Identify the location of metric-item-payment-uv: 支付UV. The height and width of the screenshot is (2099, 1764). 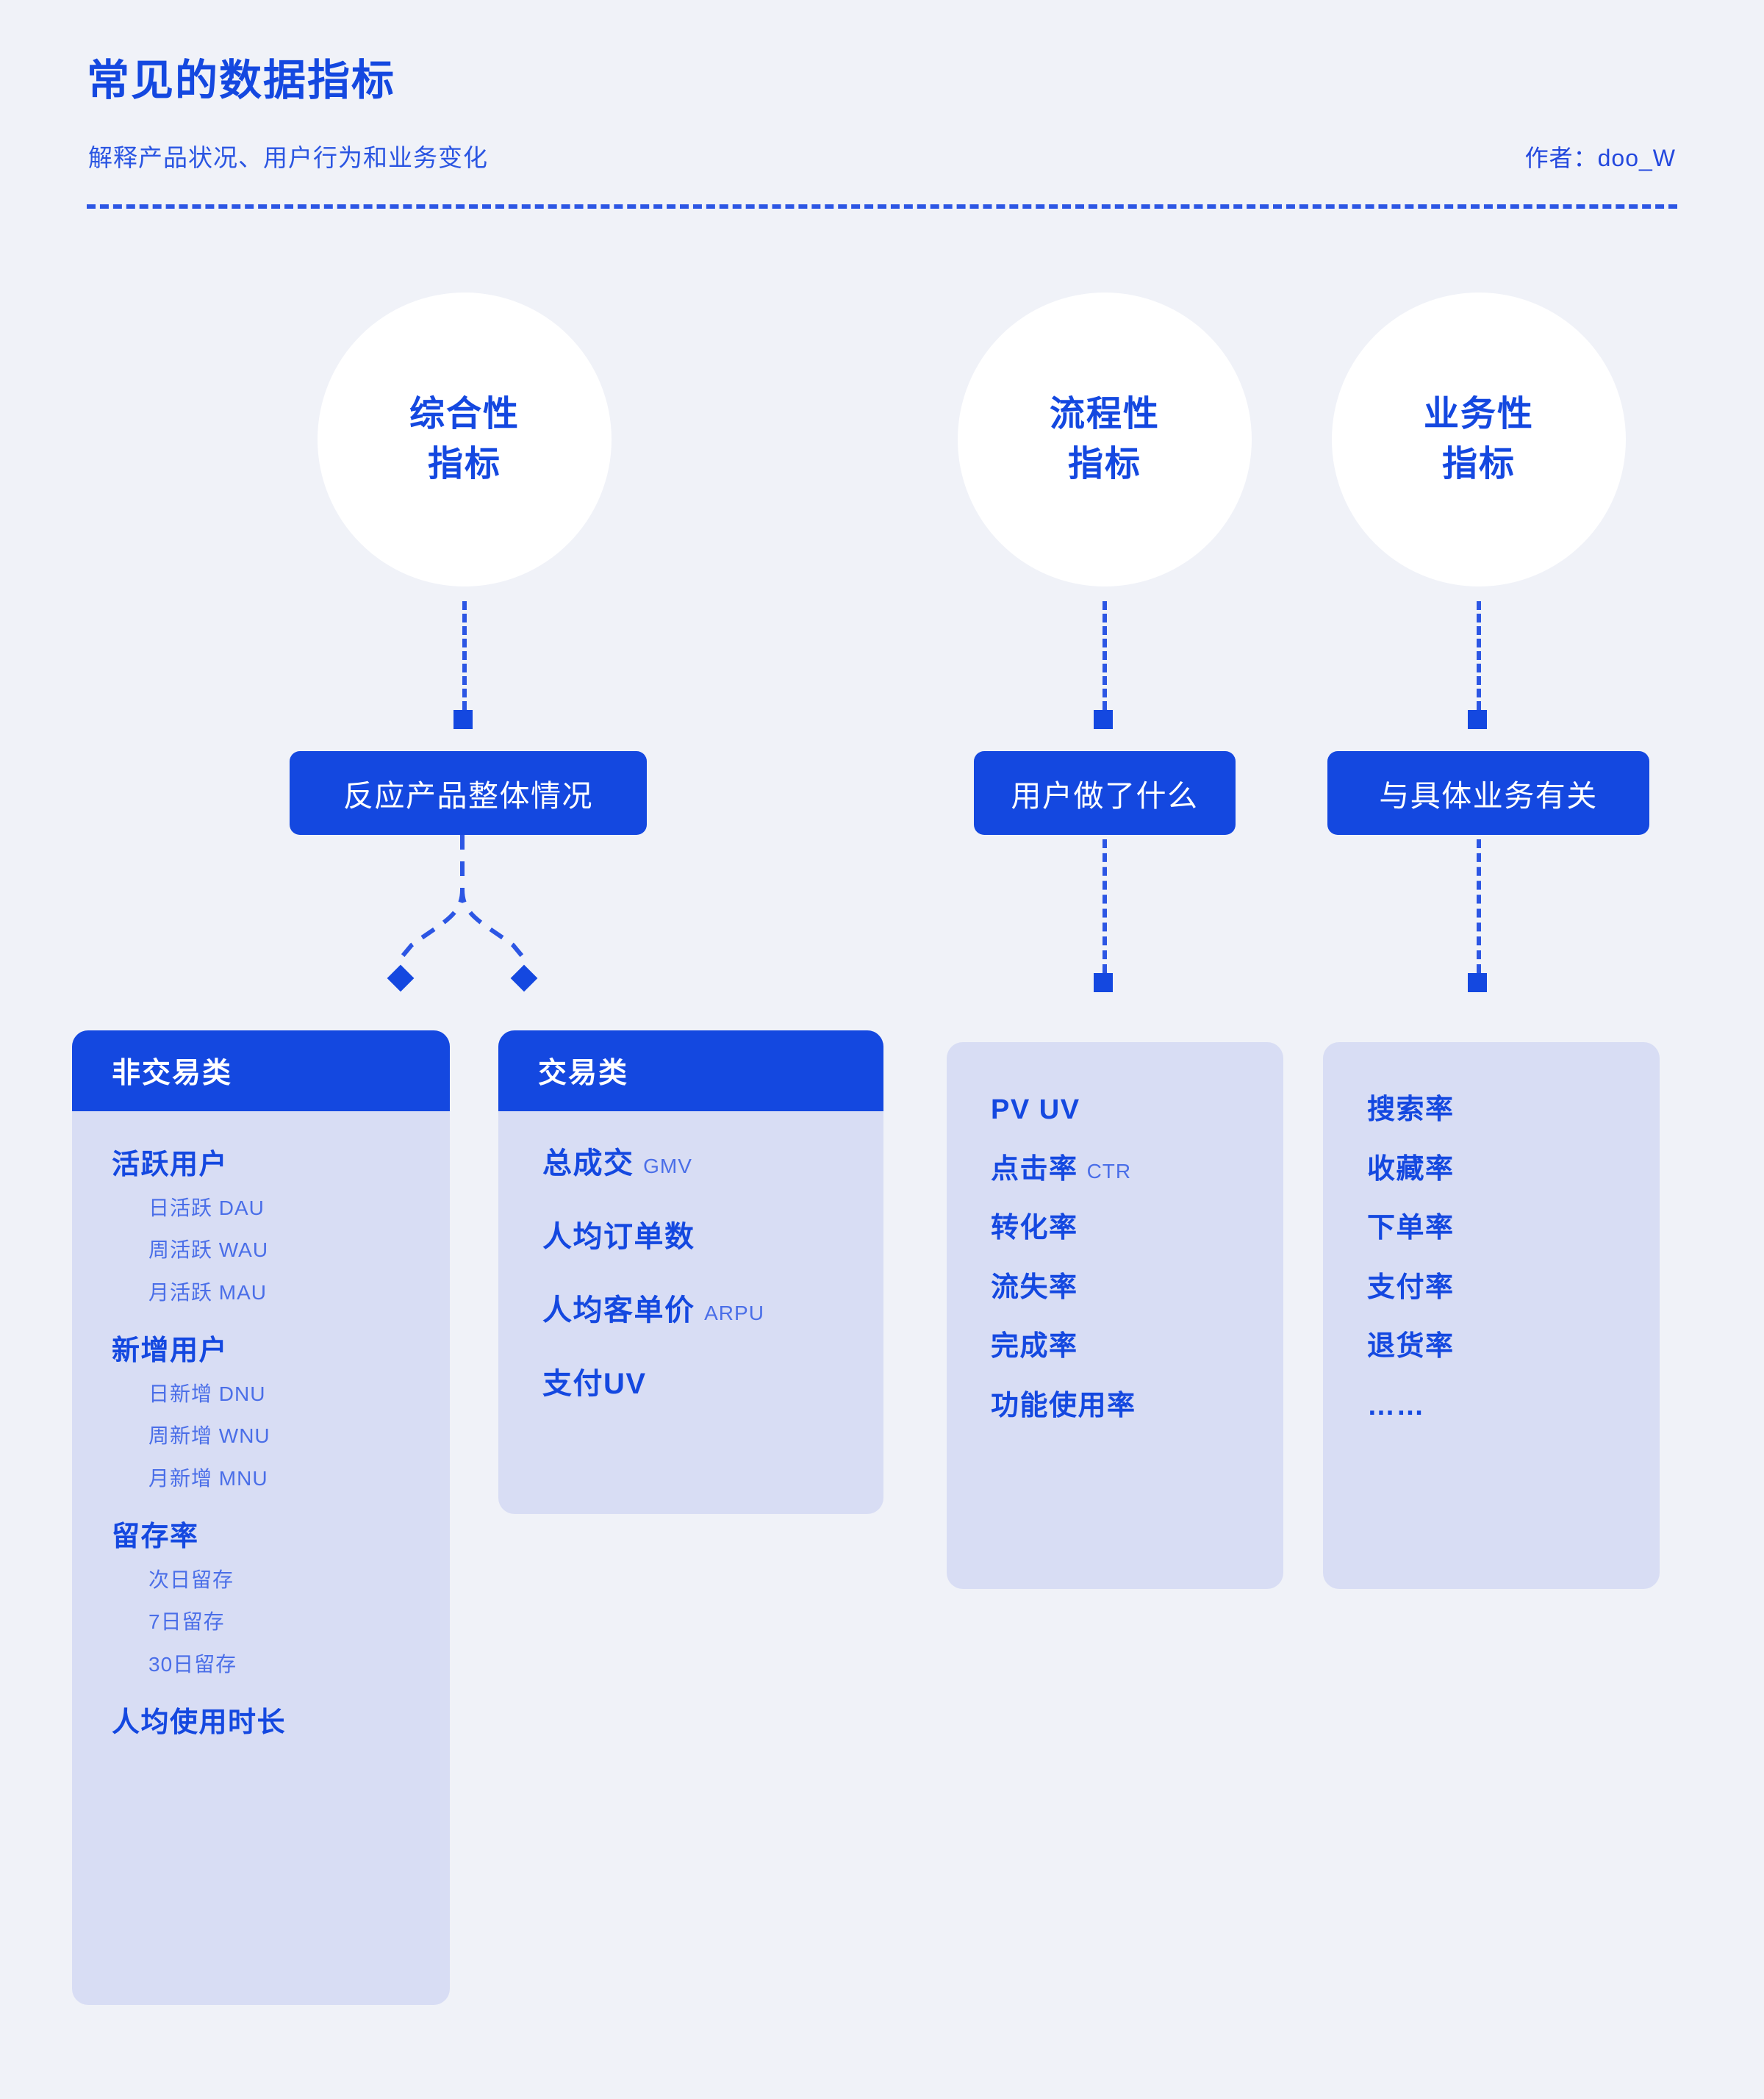
(594, 1384).